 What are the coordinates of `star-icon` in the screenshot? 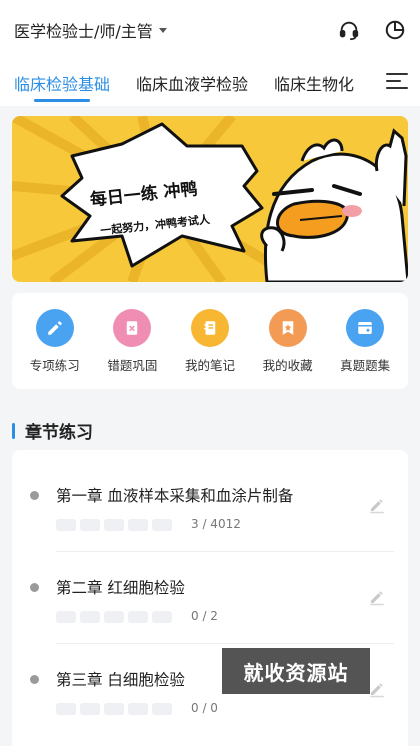 It's located at (287, 327).